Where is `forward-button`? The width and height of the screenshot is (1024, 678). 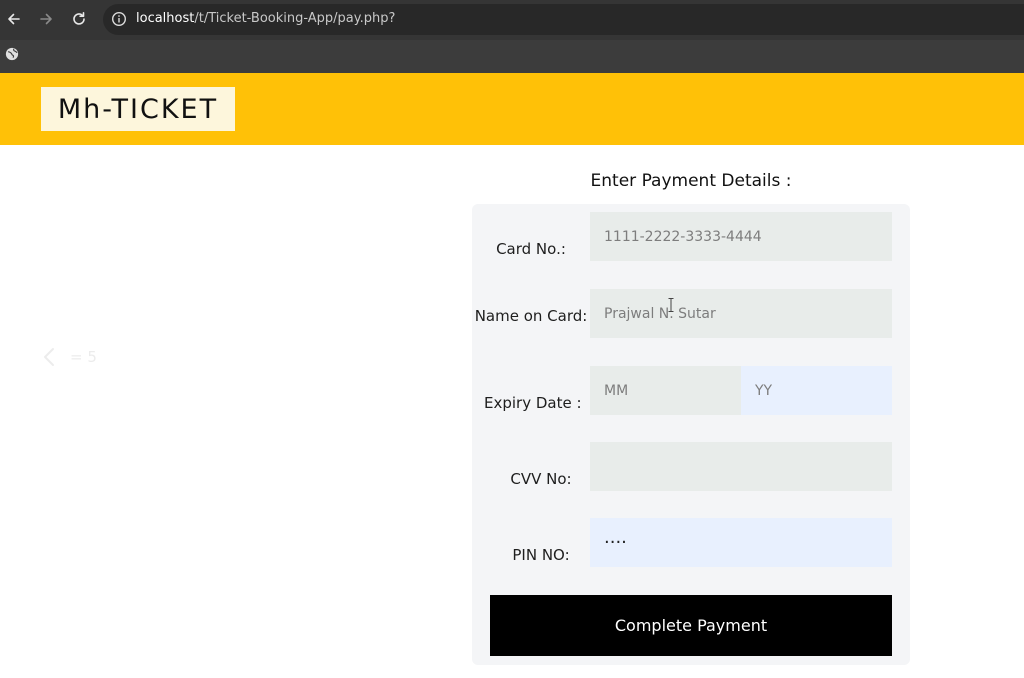
forward-button is located at coordinates (46, 19).